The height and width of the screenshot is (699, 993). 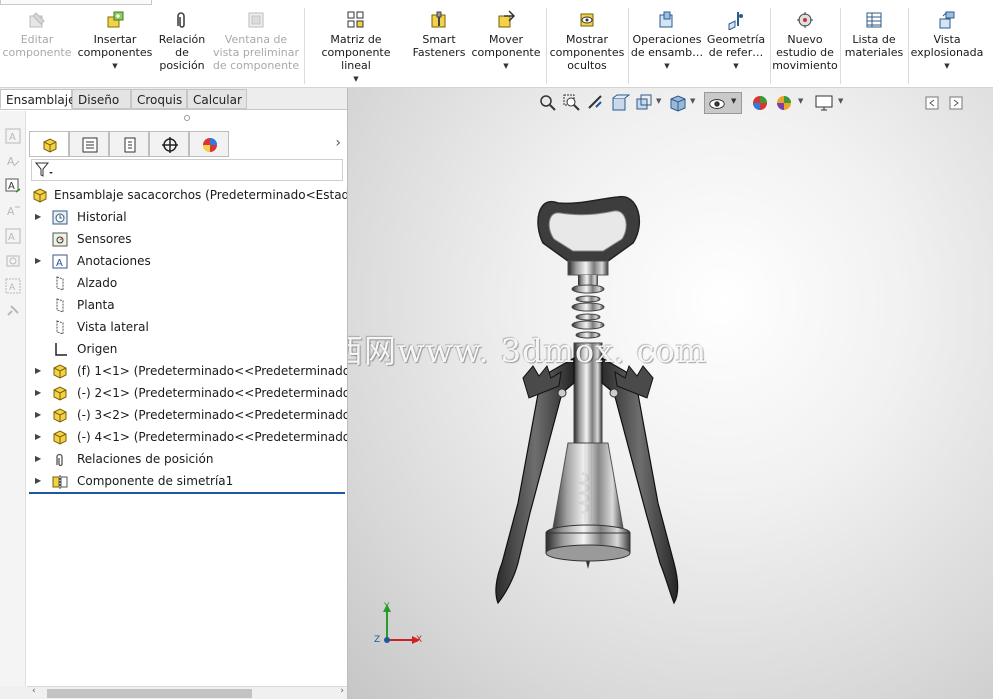 What do you see at coordinates (187, 327) in the screenshot?
I see `tree-item-vista-lateral: Vista lateral` at bounding box center [187, 327].